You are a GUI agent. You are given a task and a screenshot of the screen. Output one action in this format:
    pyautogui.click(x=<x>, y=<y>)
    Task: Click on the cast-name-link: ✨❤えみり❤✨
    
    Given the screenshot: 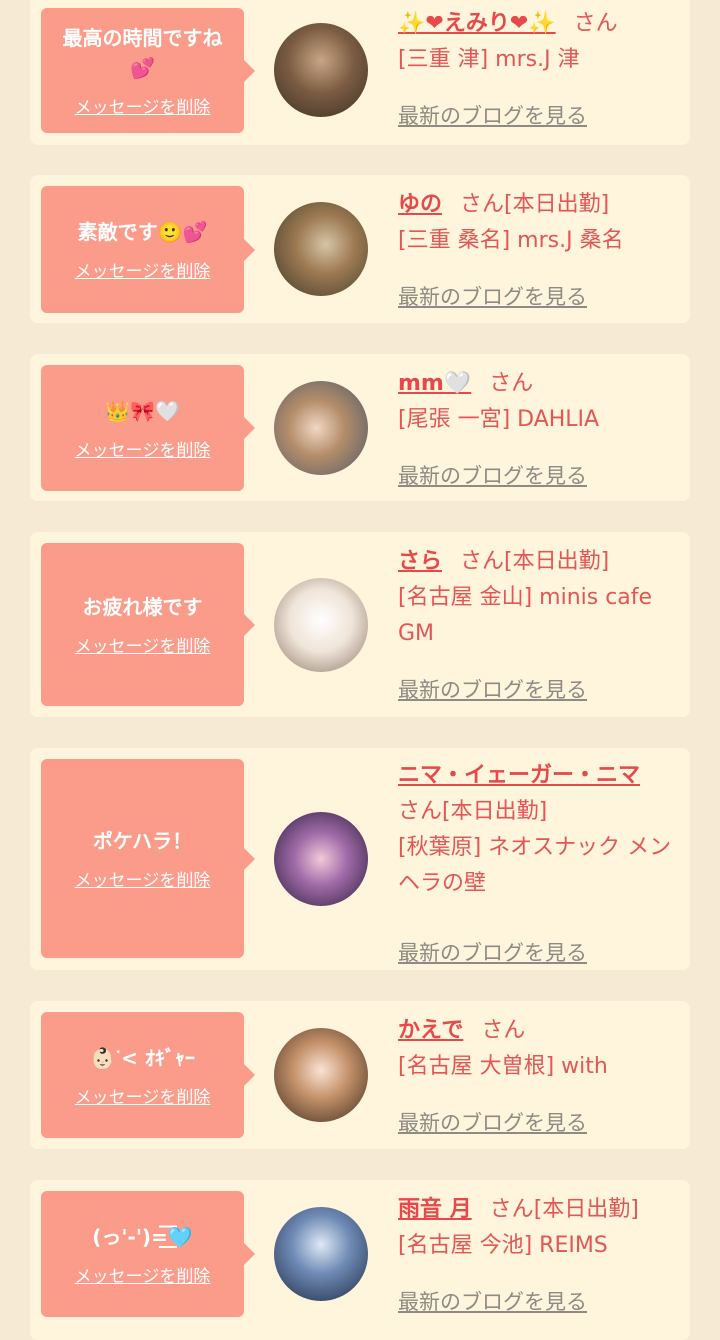 What is the action you would take?
    pyautogui.click(x=477, y=23)
    